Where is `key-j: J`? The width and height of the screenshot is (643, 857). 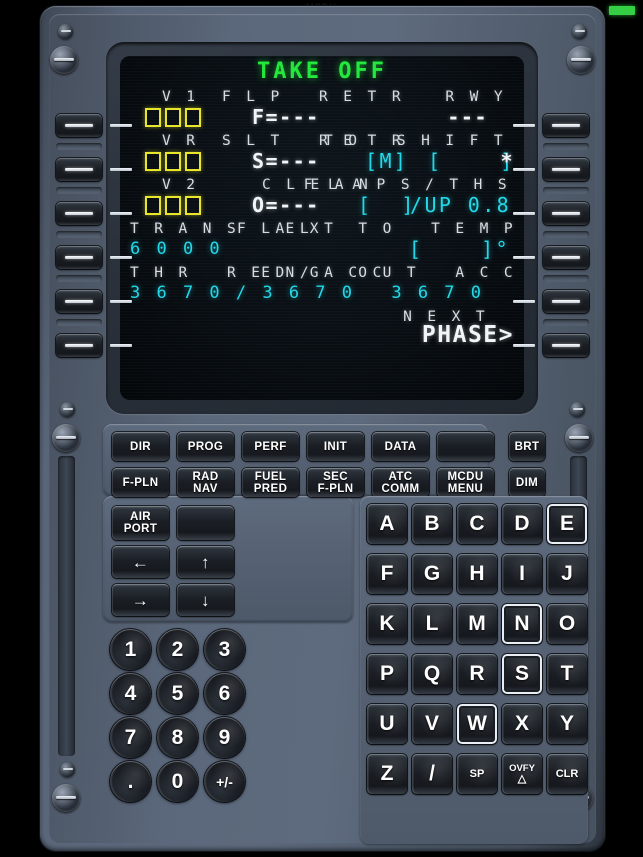
key-j: J is located at coordinates (567, 574).